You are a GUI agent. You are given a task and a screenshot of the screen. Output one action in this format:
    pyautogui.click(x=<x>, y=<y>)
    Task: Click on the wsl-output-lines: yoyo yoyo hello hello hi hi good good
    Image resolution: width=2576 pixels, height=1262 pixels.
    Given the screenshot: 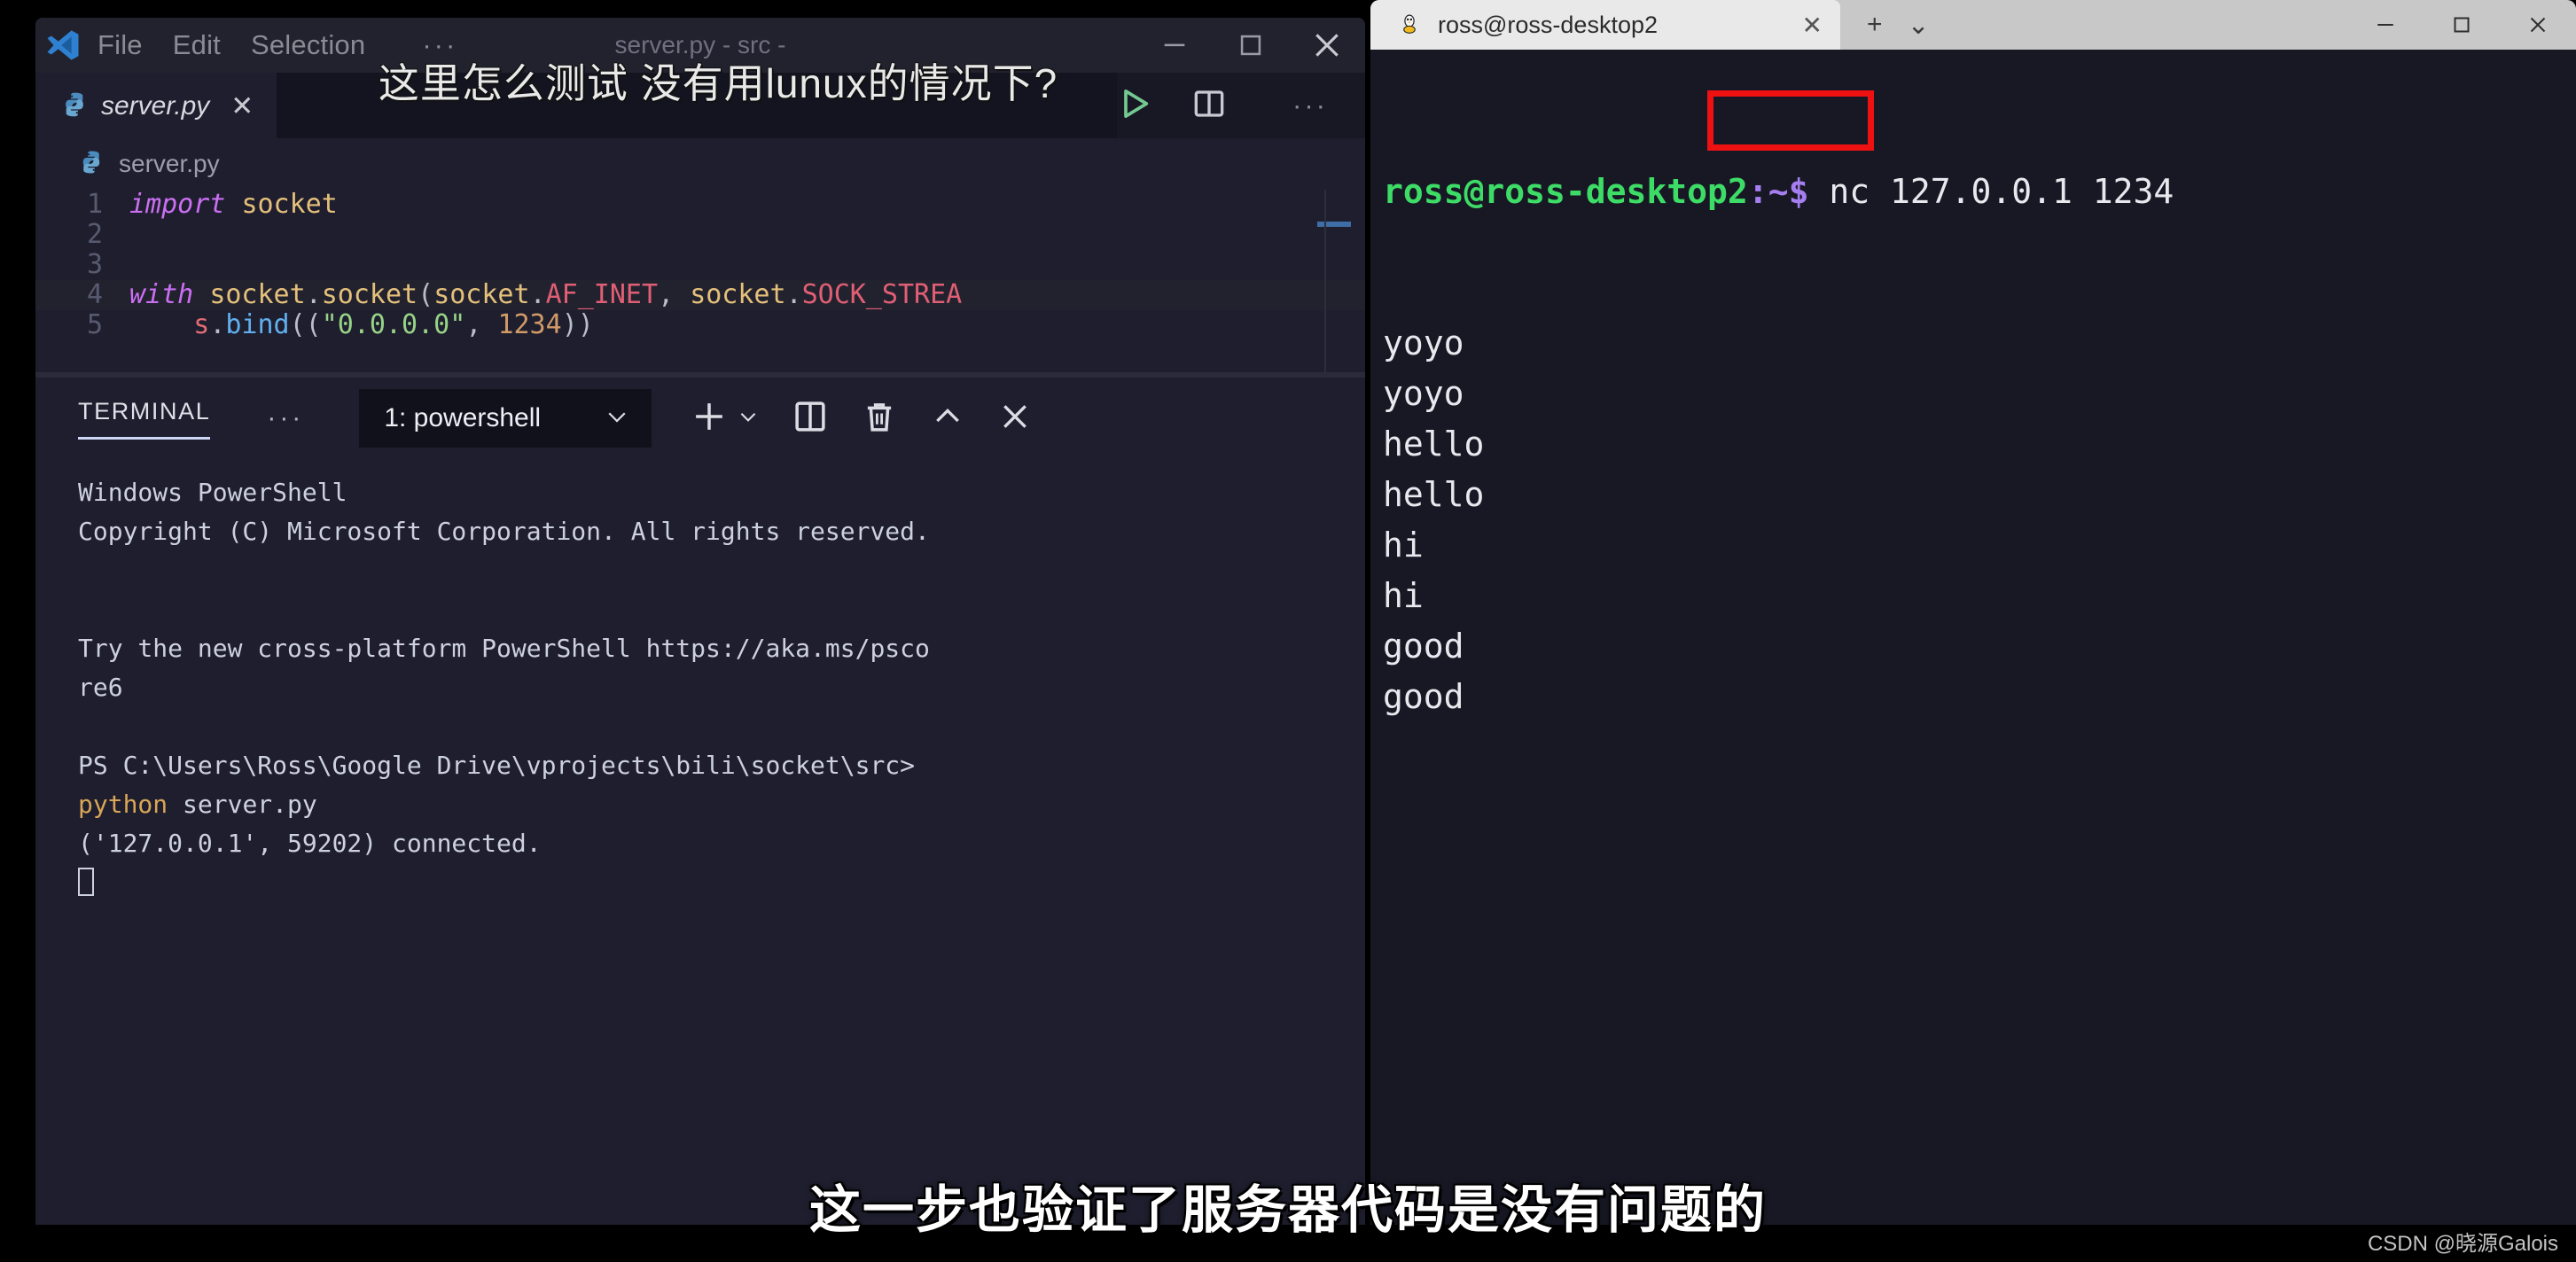 What is the action you would take?
    pyautogui.click(x=1980, y=520)
    